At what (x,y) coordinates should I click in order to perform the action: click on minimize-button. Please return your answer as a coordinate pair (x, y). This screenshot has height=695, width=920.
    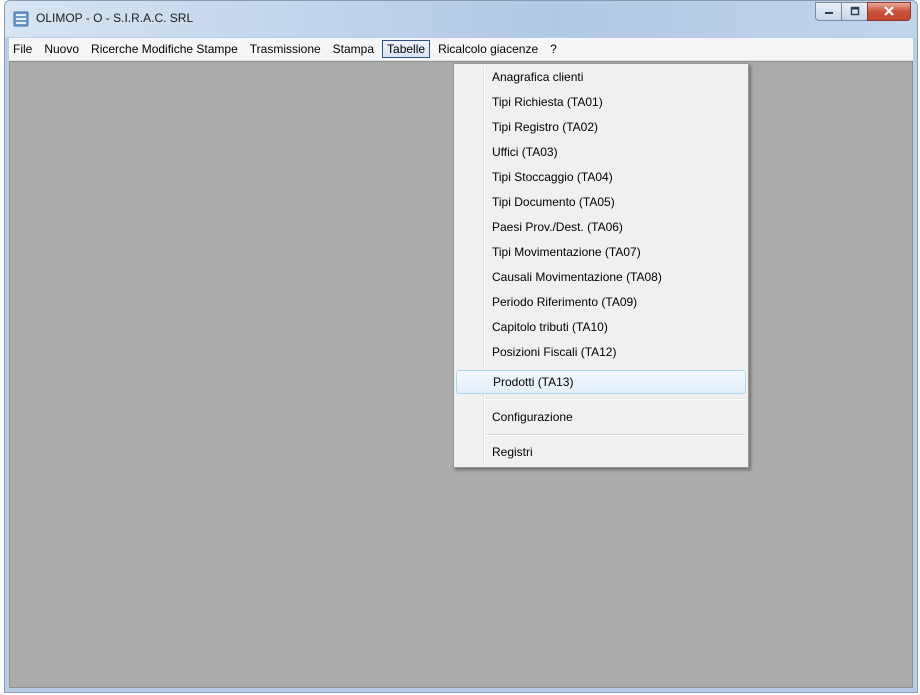
    Looking at the image, I should click on (828, 11).